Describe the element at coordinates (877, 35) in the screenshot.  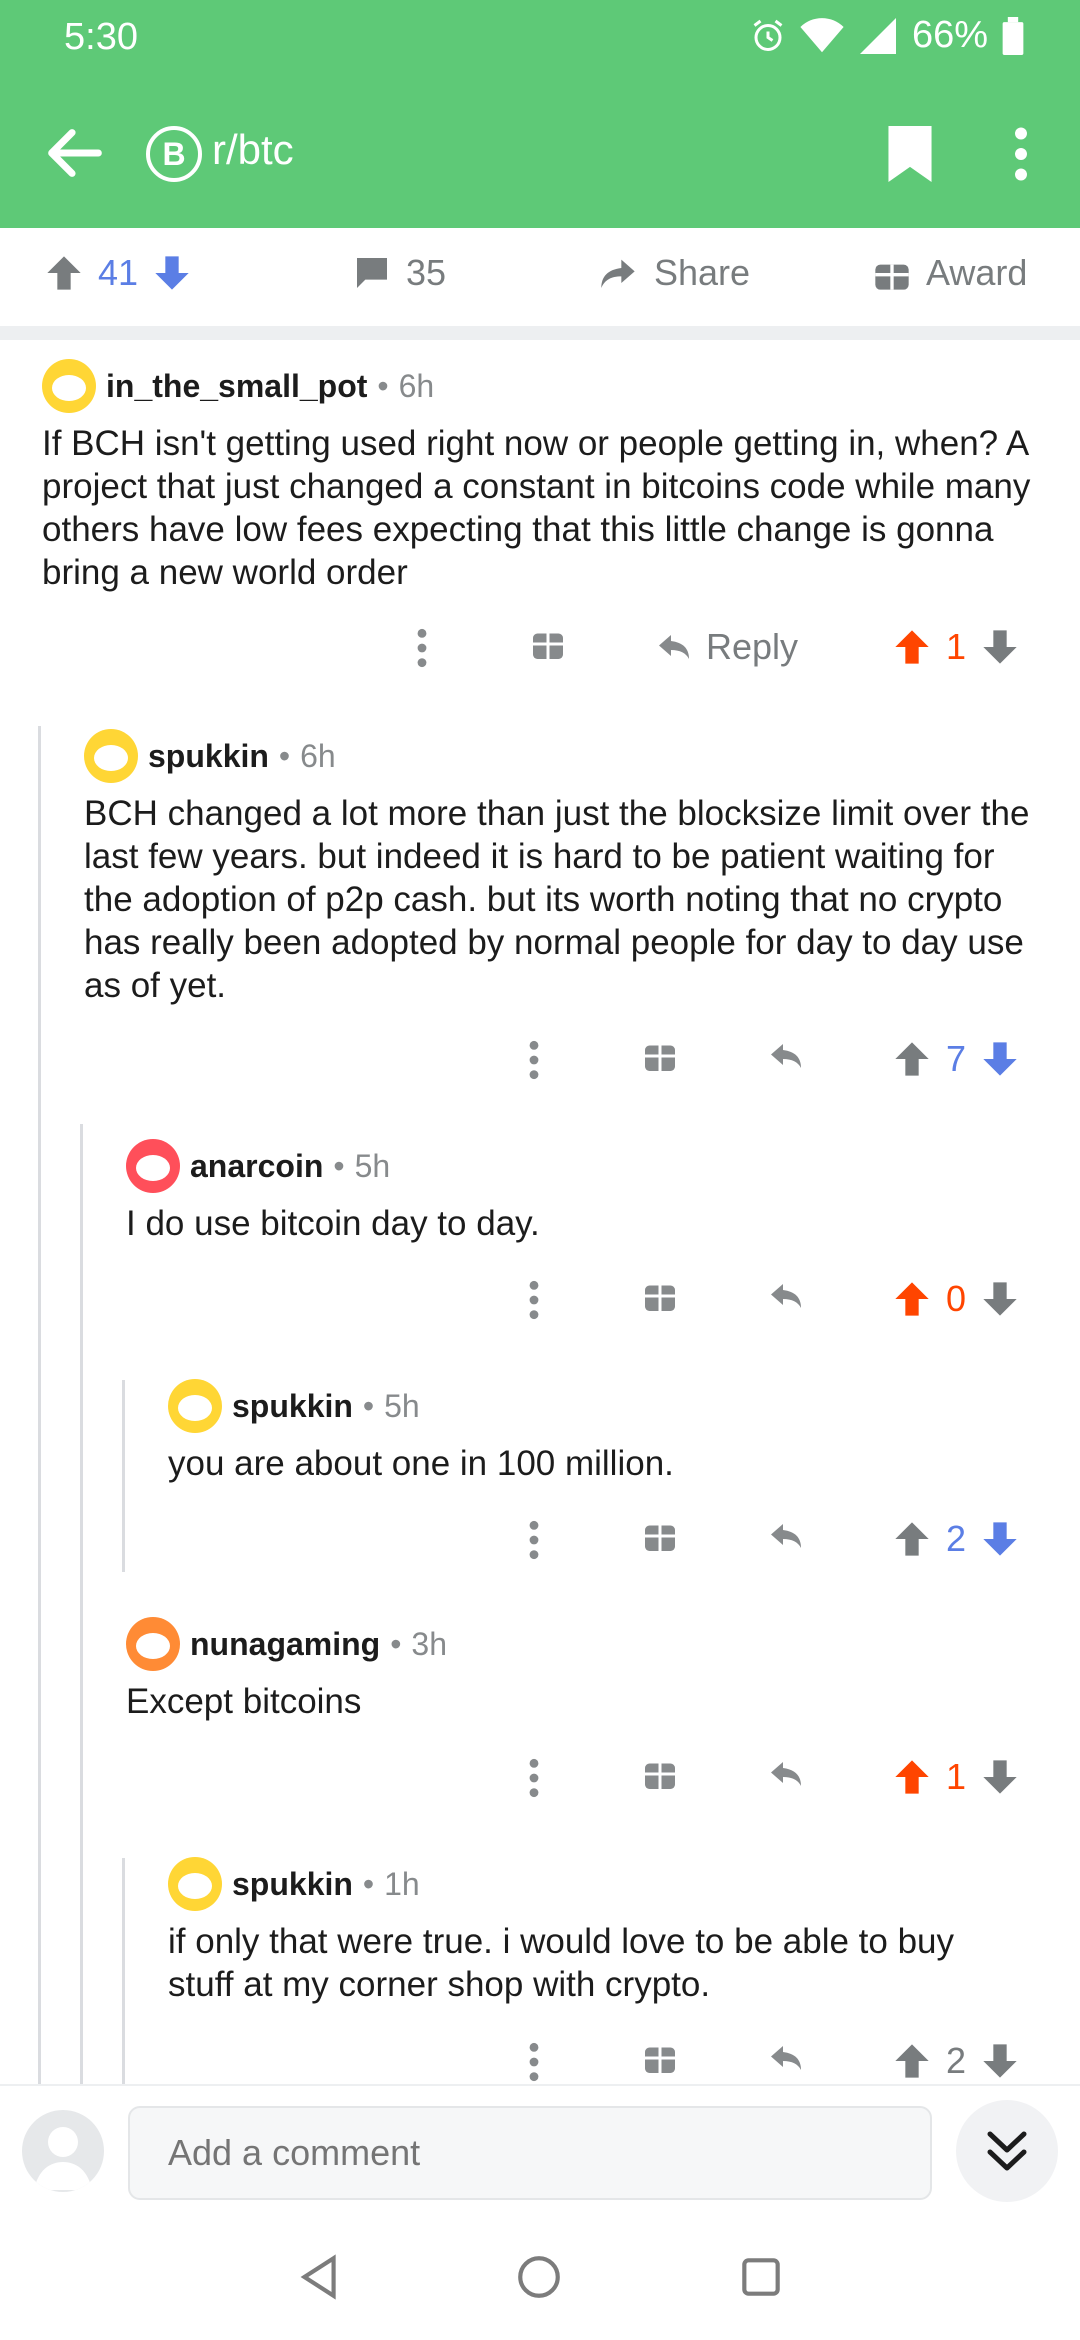
I see `cell-signal-icon` at that location.